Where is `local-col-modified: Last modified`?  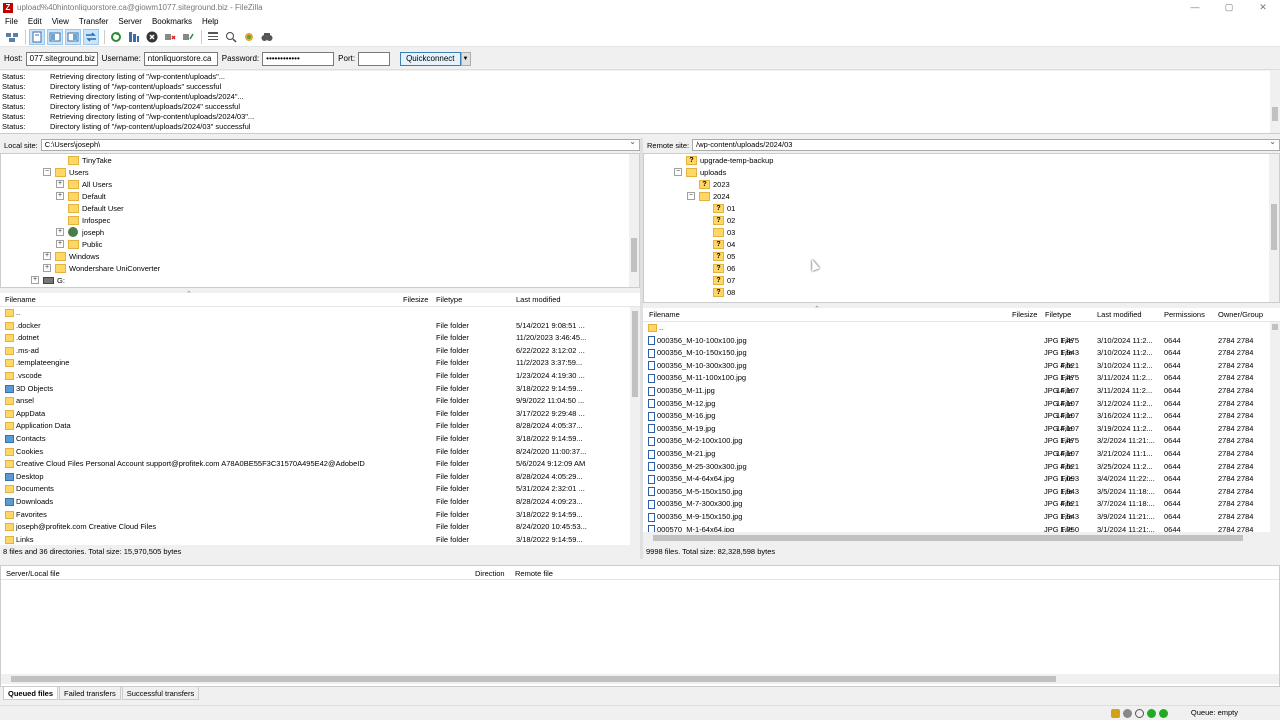
local-col-modified: Last modified is located at coordinates (538, 299).